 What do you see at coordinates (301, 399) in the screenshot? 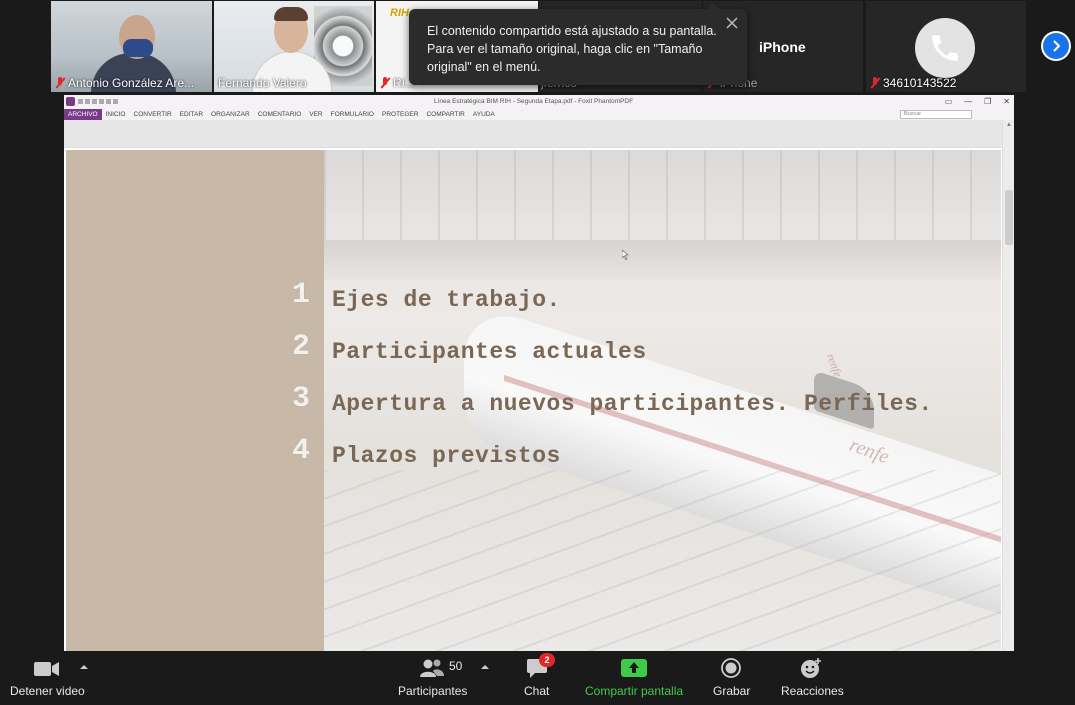
I see `list-number: 3` at bounding box center [301, 399].